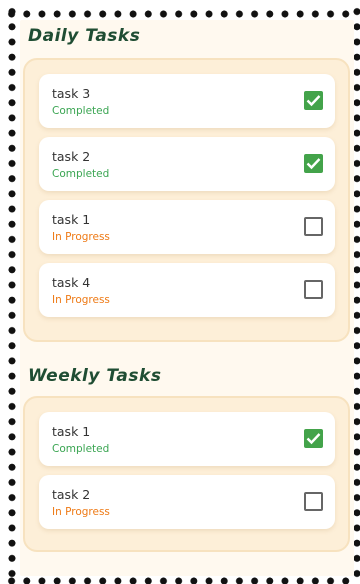  What do you see at coordinates (71, 282) in the screenshot?
I see `task-name: task 4` at bounding box center [71, 282].